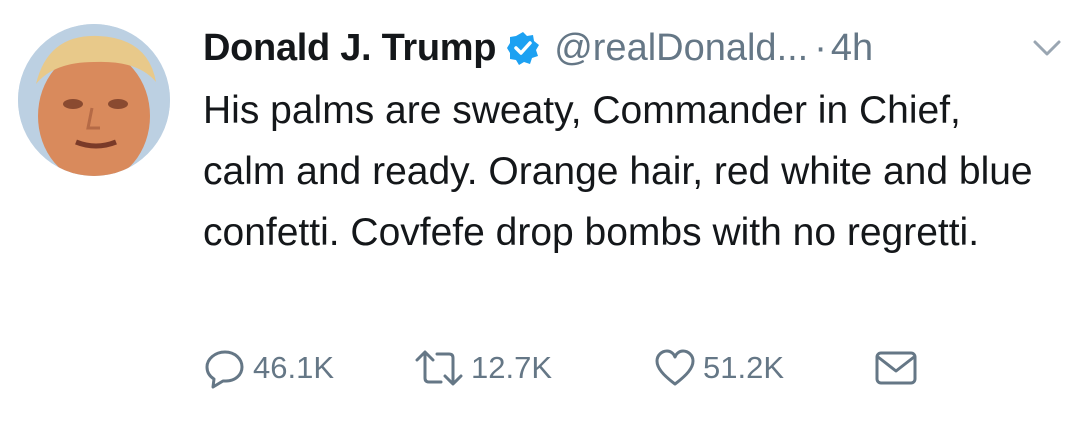 Image resolution: width=1079 pixels, height=423 pixels. Describe the element at coordinates (1047, 47) in the screenshot. I see `chevron-down-icon` at that location.